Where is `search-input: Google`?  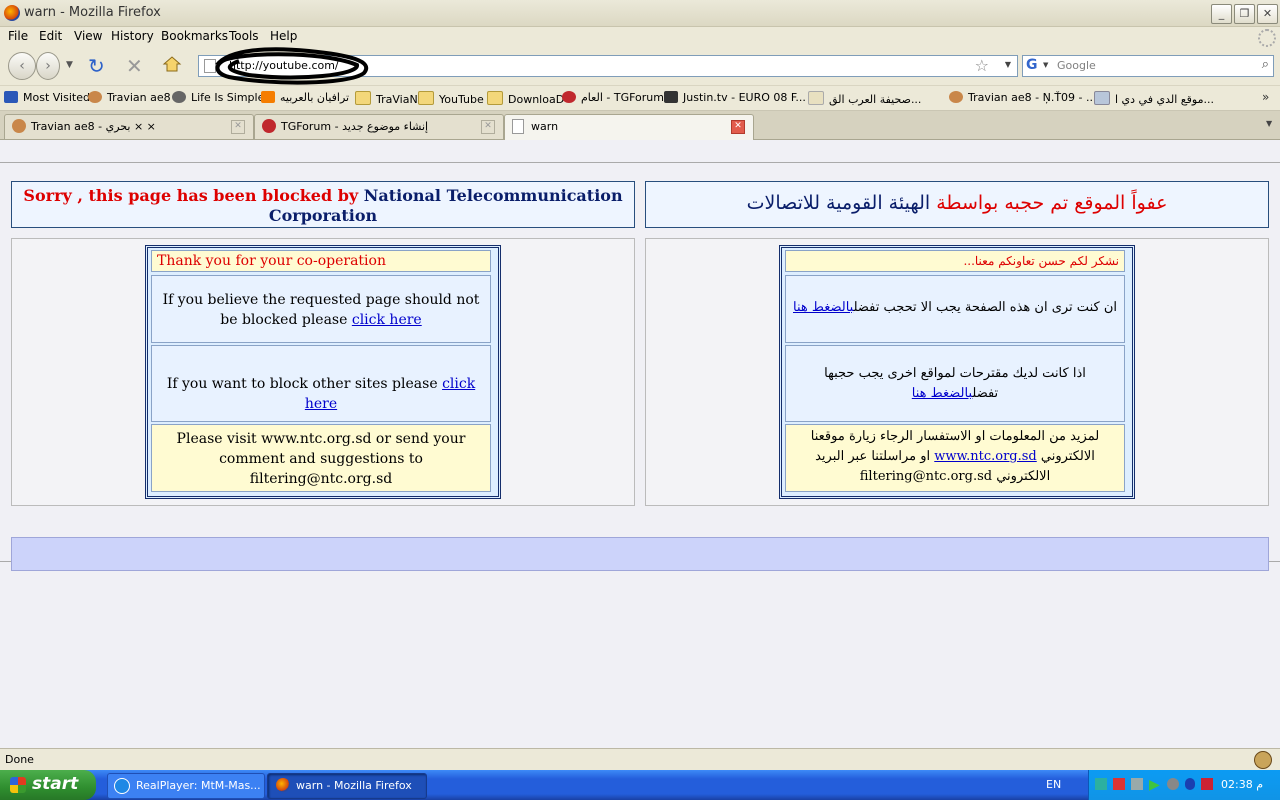 search-input: Google is located at coordinates (1076, 65).